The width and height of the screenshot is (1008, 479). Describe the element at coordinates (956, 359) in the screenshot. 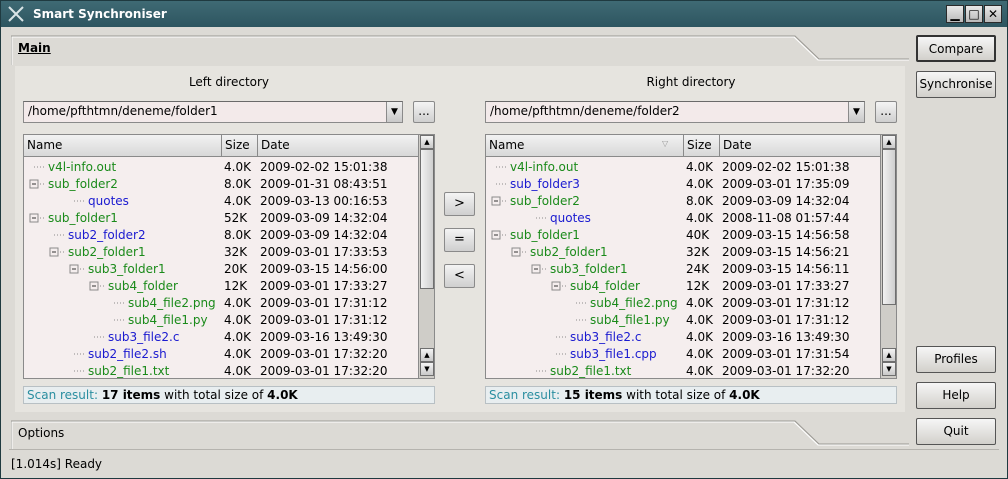

I see `profiles-button: Profiles` at that location.